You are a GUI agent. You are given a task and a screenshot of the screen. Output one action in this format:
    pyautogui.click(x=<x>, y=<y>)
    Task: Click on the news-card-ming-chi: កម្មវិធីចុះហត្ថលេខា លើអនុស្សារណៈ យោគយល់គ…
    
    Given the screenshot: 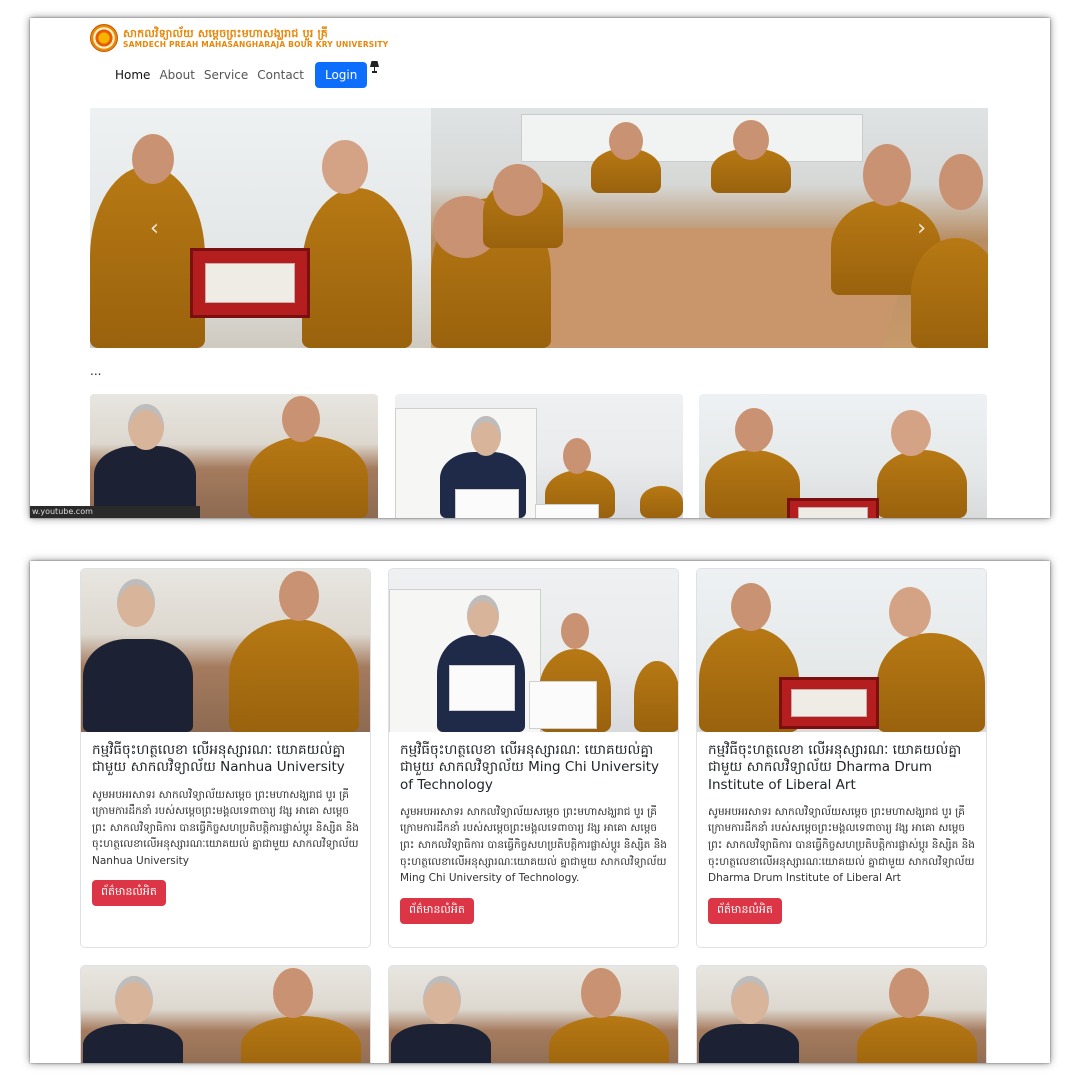 What is the action you would take?
    pyautogui.click(x=533, y=758)
    